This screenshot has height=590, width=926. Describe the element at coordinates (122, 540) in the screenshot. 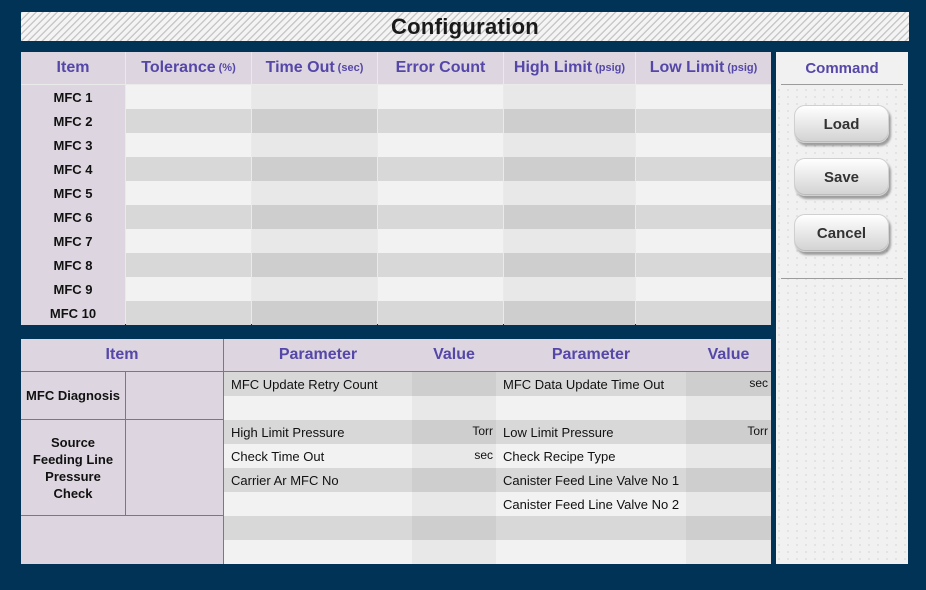

I see `group-label-empty` at that location.